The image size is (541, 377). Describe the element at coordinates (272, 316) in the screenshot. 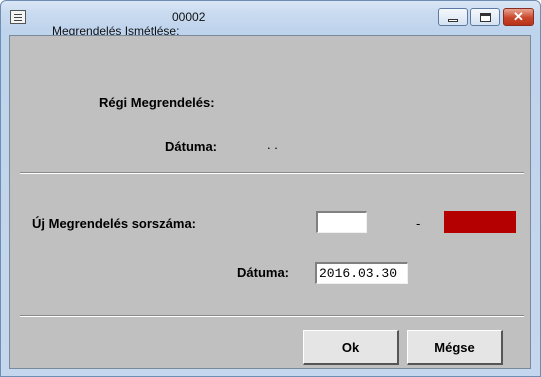

I see `separator-bottom` at that location.